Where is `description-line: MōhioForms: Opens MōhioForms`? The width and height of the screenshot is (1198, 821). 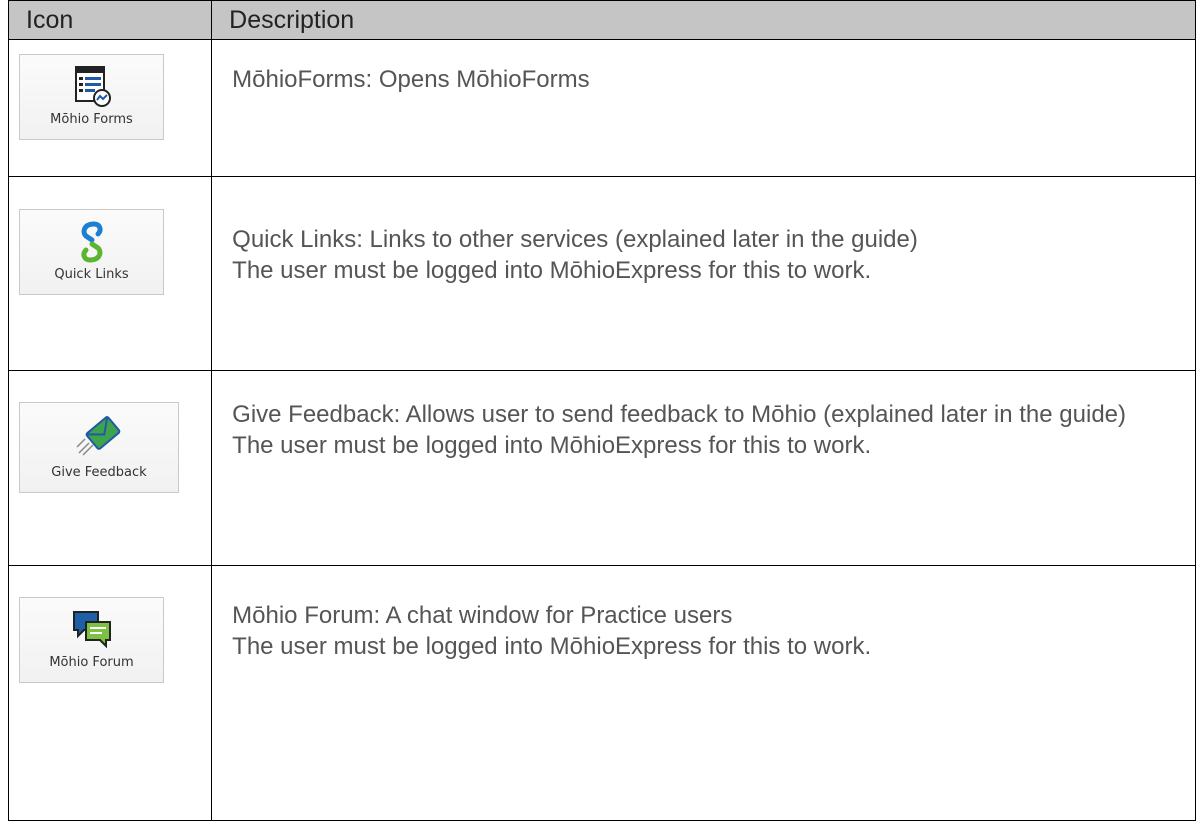
description-line: MōhioForms: Opens MōhioForms is located at coordinates (411, 79).